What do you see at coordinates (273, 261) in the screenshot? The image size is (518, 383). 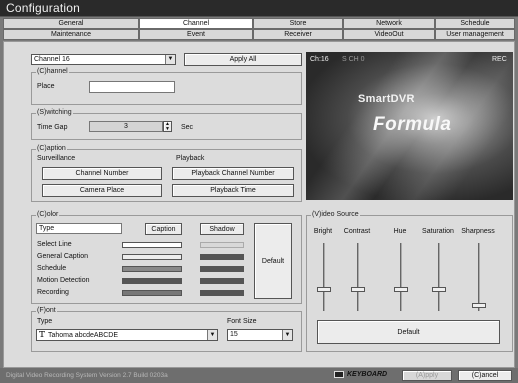 I see `color-default-button: Default` at bounding box center [273, 261].